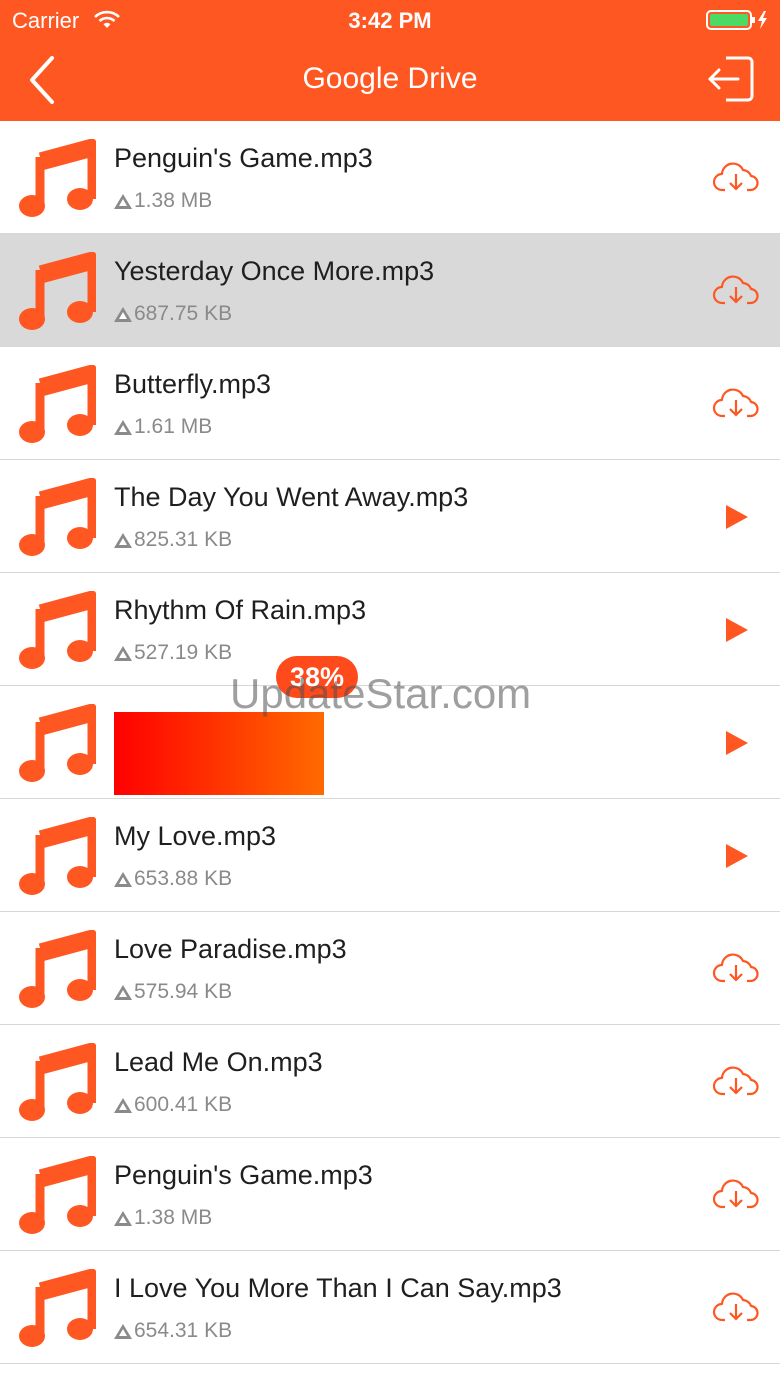 This screenshot has height=1387, width=780. What do you see at coordinates (183, 1330) in the screenshot?
I see `file-size-value: 654.31 KB` at bounding box center [183, 1330].